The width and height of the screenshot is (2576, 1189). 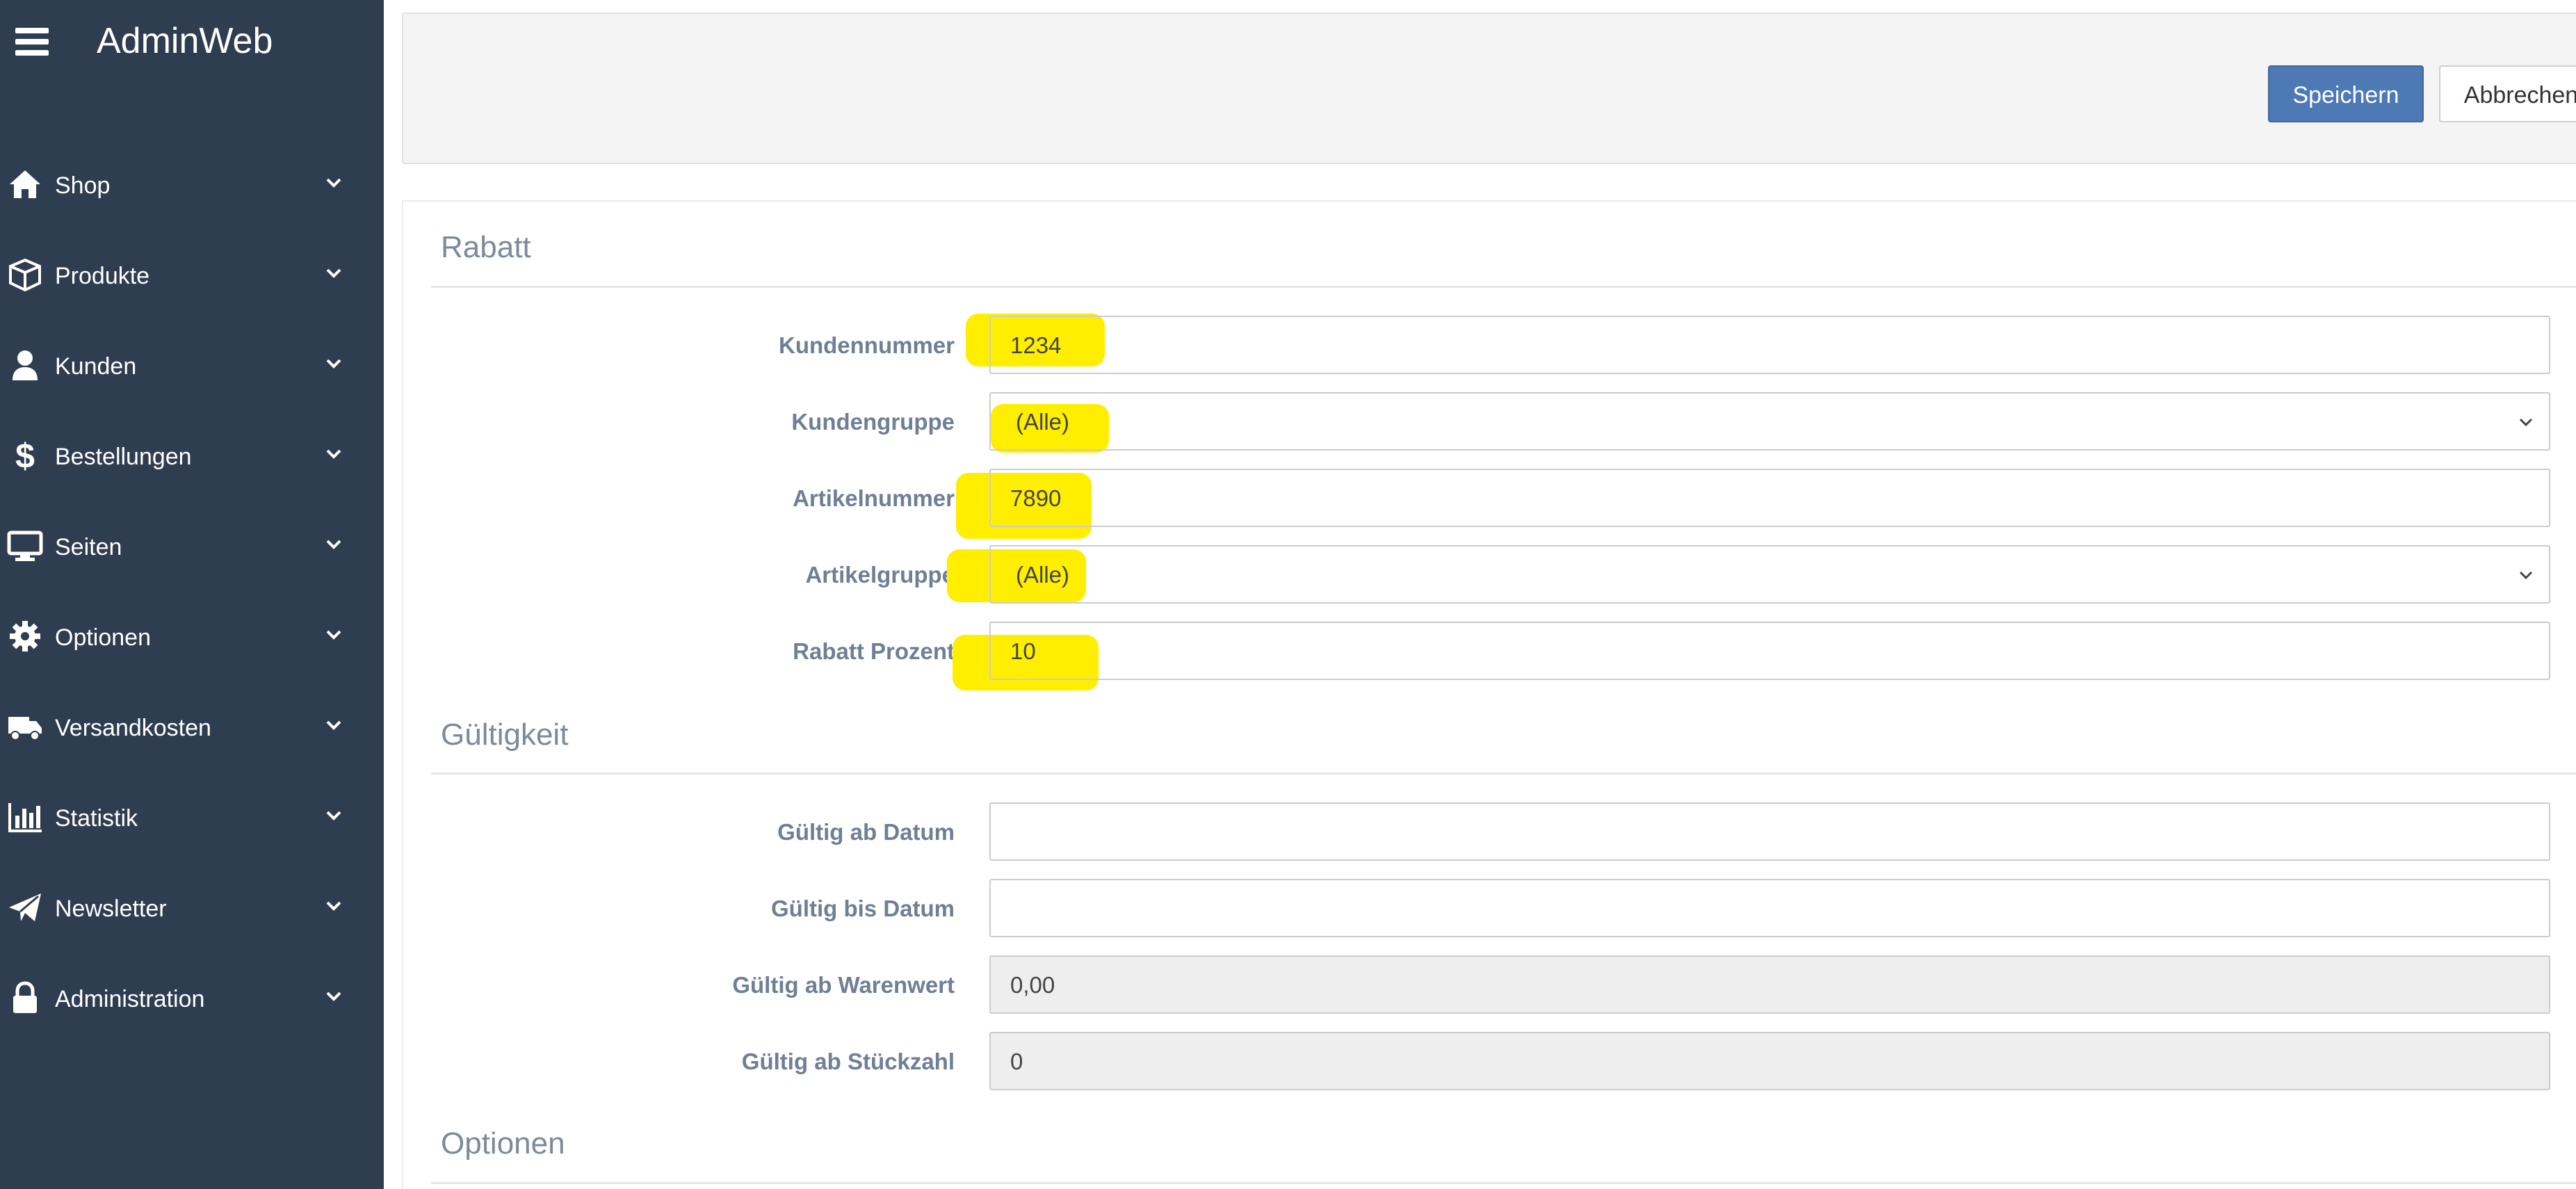 What do you see at coordinates (25, 274) in the screenshot?
I see `box-icon` at bounding box center [25, 274].